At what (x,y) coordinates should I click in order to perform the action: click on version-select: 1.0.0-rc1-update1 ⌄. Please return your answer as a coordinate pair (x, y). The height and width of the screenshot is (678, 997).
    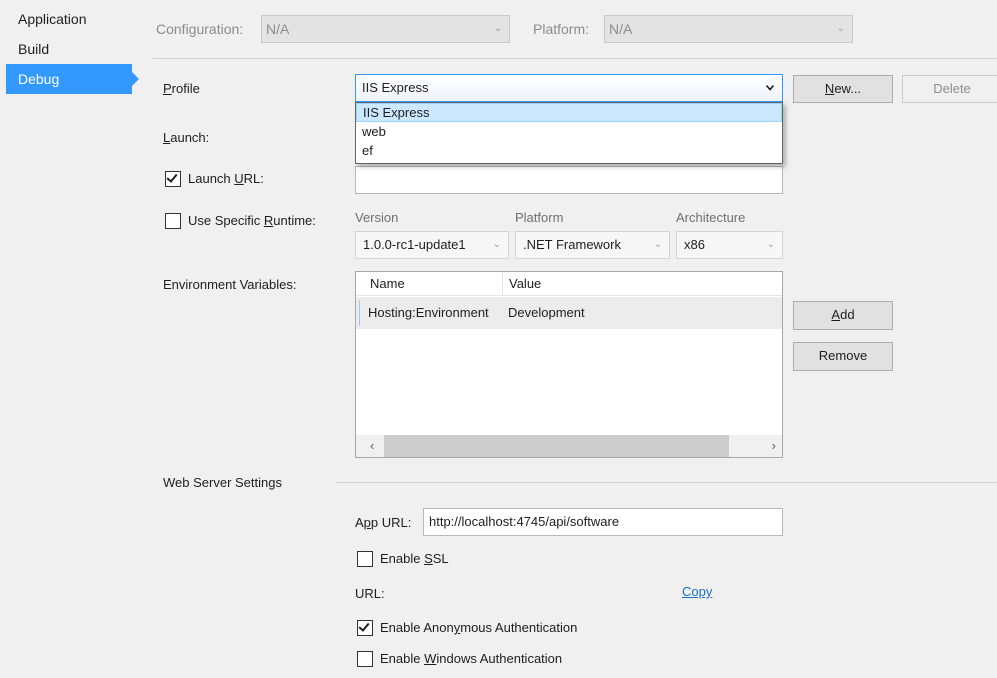
    Looking at the image, I should click on (432, 245).